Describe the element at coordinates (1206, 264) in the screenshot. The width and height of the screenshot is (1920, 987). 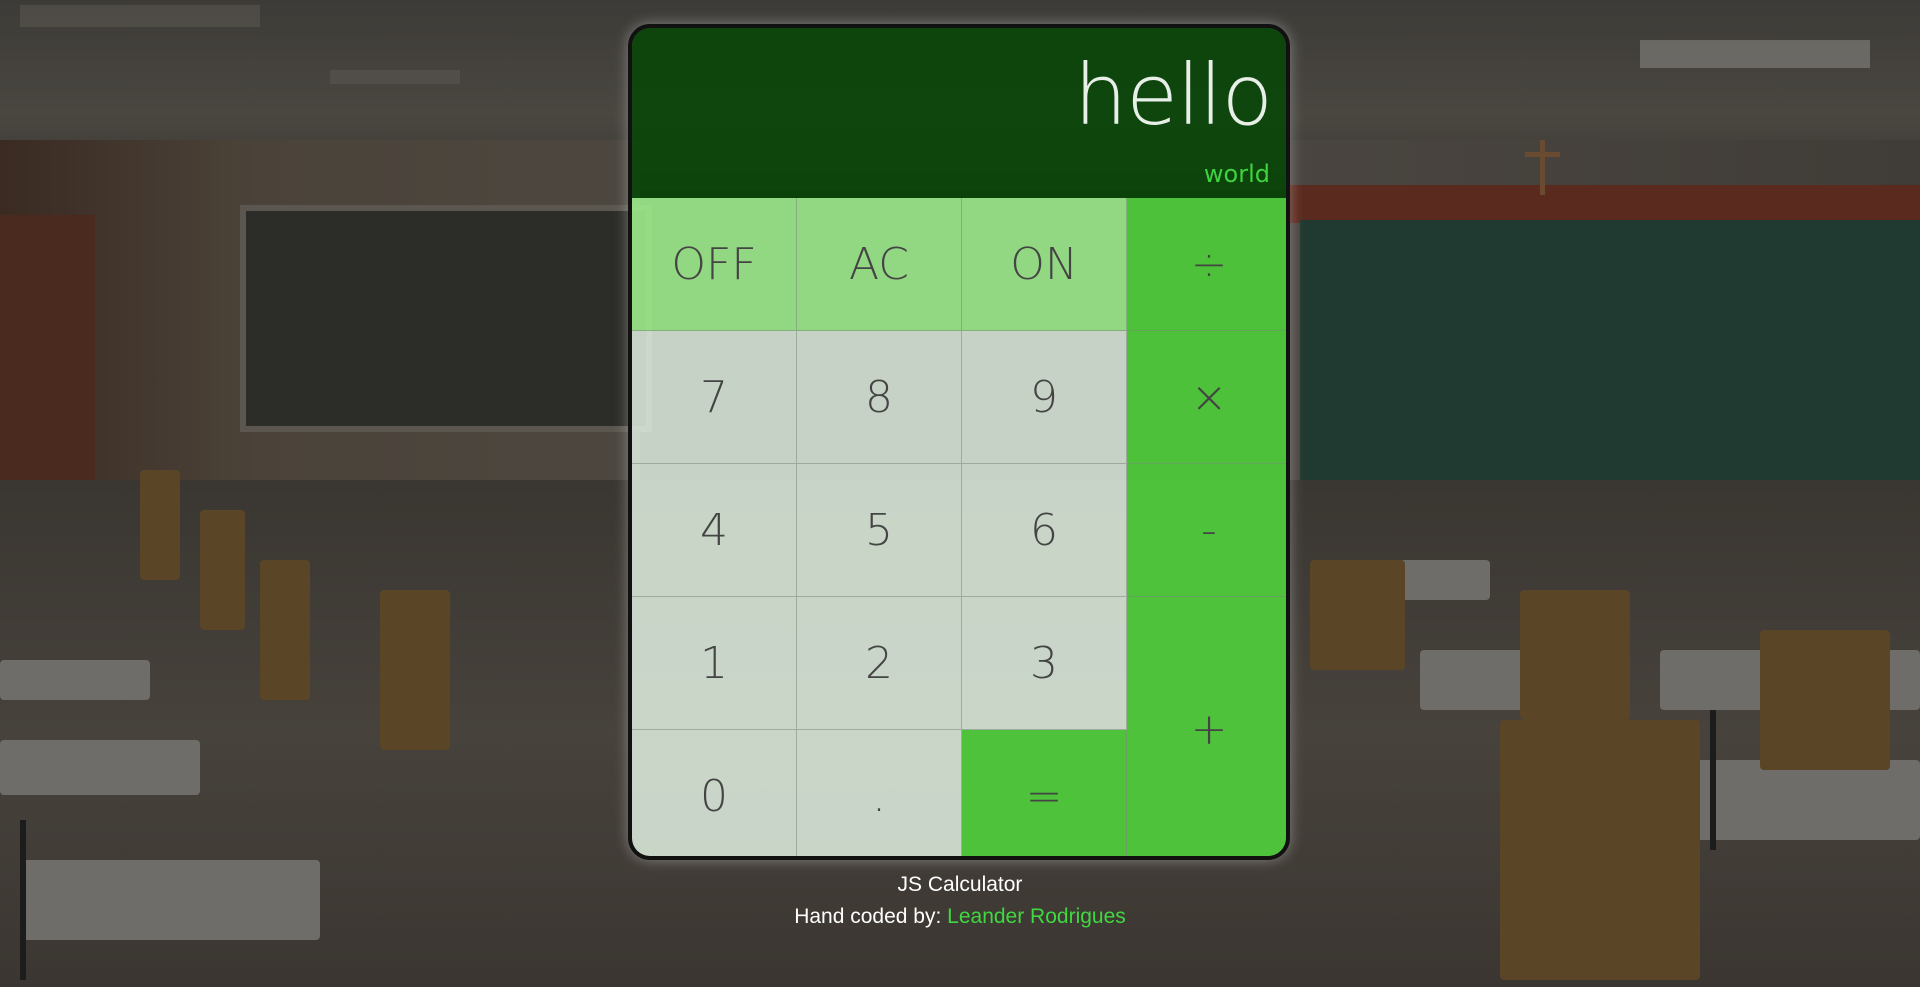
I see `divide-button: ÷` at that location.